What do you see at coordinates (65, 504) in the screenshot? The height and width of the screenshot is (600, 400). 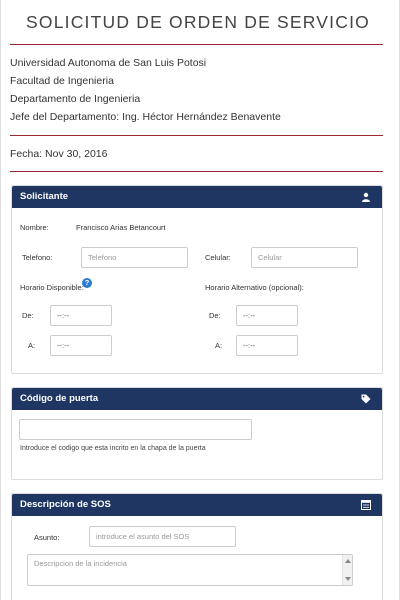 I see `sos-title: Descripción de SOS` at bounding box center [65, 504].